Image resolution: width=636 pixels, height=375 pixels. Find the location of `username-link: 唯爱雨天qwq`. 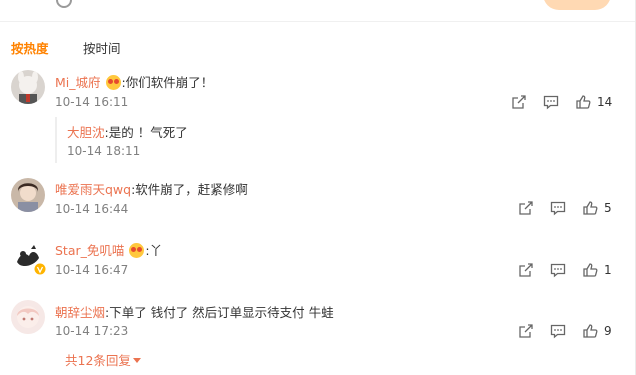

username-link: 唯爱雨天qwq is located at coordinates (93, 189).